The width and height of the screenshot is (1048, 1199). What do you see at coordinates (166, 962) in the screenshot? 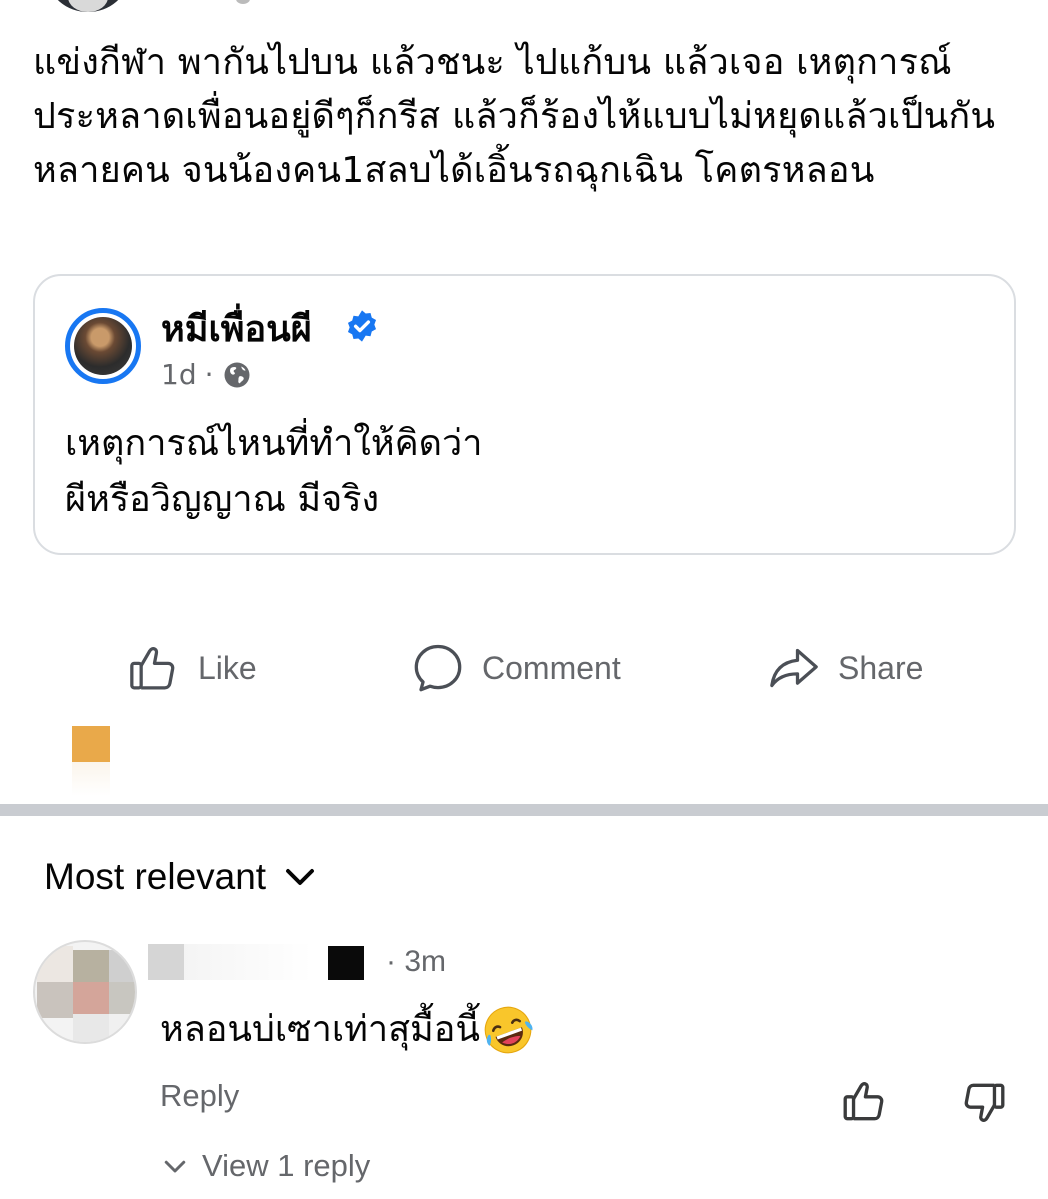
I see `redacted-pixel` at bounding box center [166, 962].